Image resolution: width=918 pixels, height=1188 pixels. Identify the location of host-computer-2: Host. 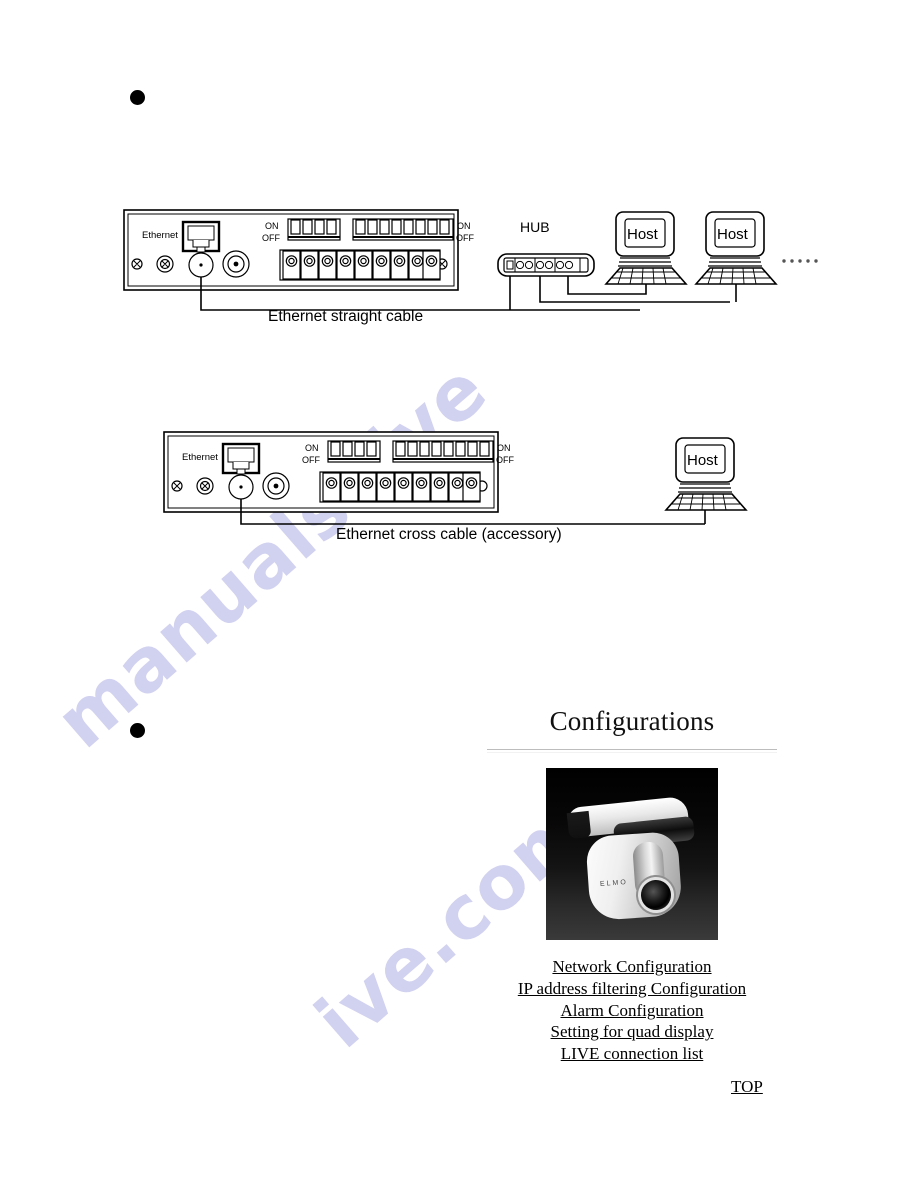
(736, 248).